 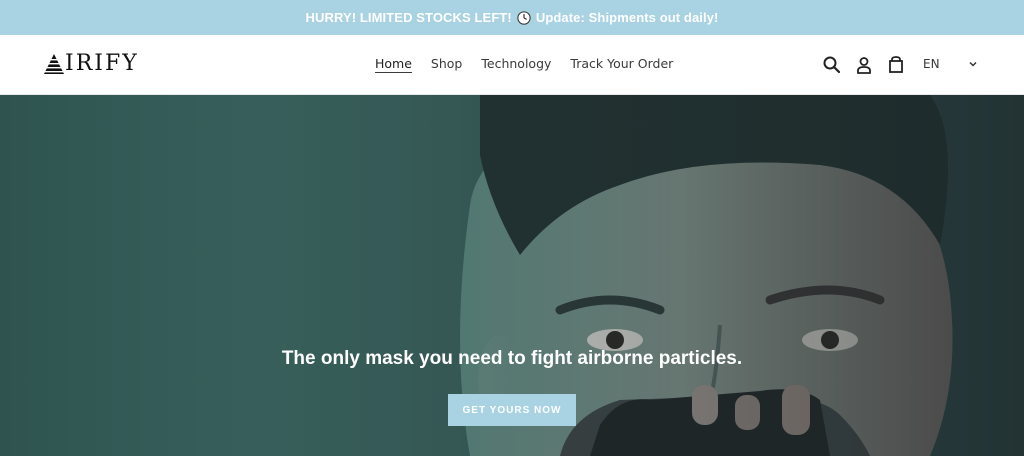 What do you see at coordinates (516, 64) in the screenshot?
I see `nav-technology: Technology` at bounding box center [516, 64].